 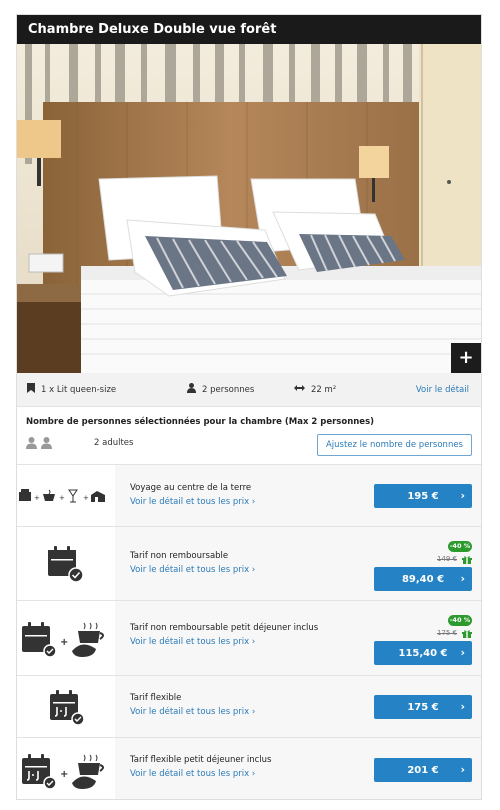 I want to click on calendar-flexible-icon, so click(x=66, y=706).